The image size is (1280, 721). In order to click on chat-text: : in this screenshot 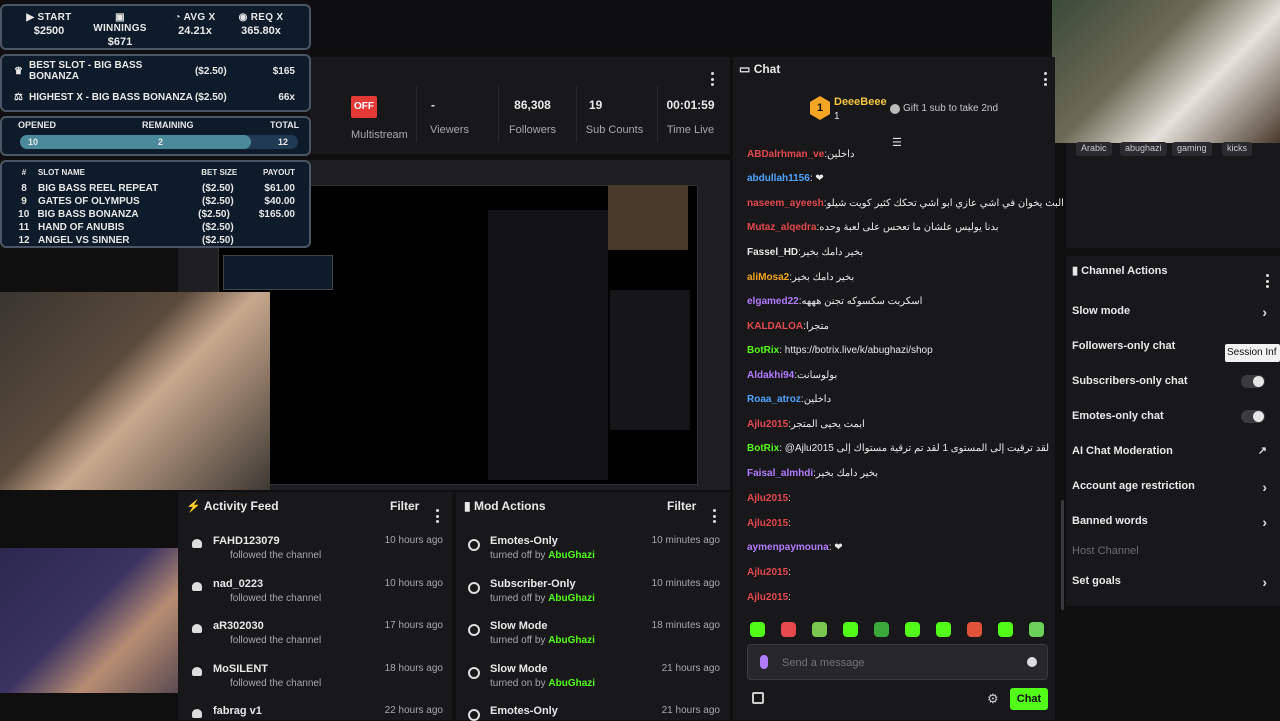, I will do `click(789, 523)`.